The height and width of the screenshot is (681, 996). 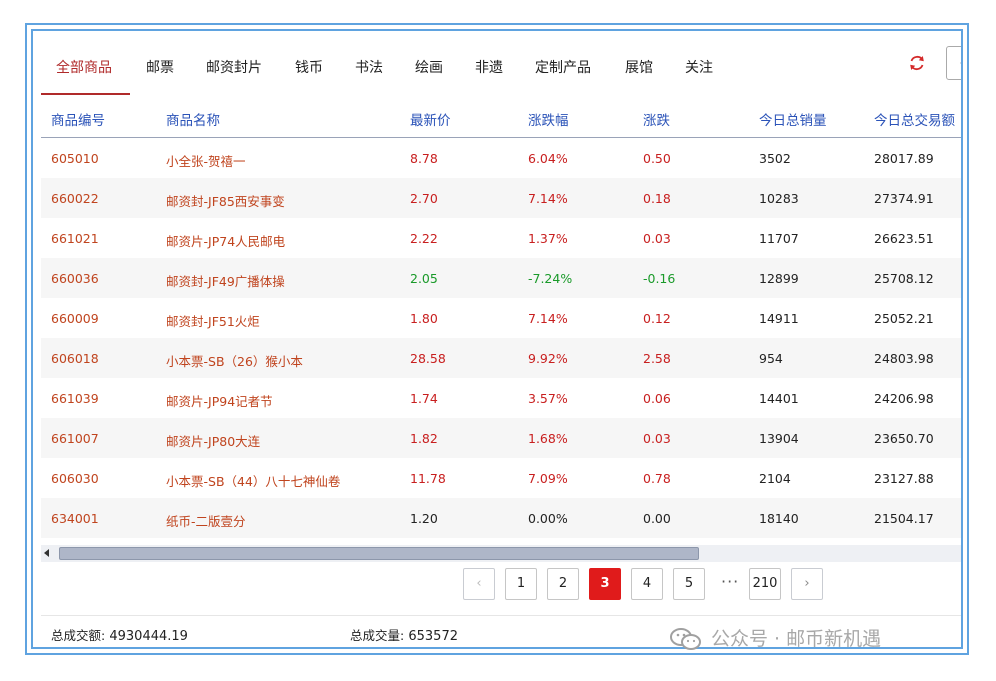 I want to click on latest-price: 1.80, so click(x=424, y=318).